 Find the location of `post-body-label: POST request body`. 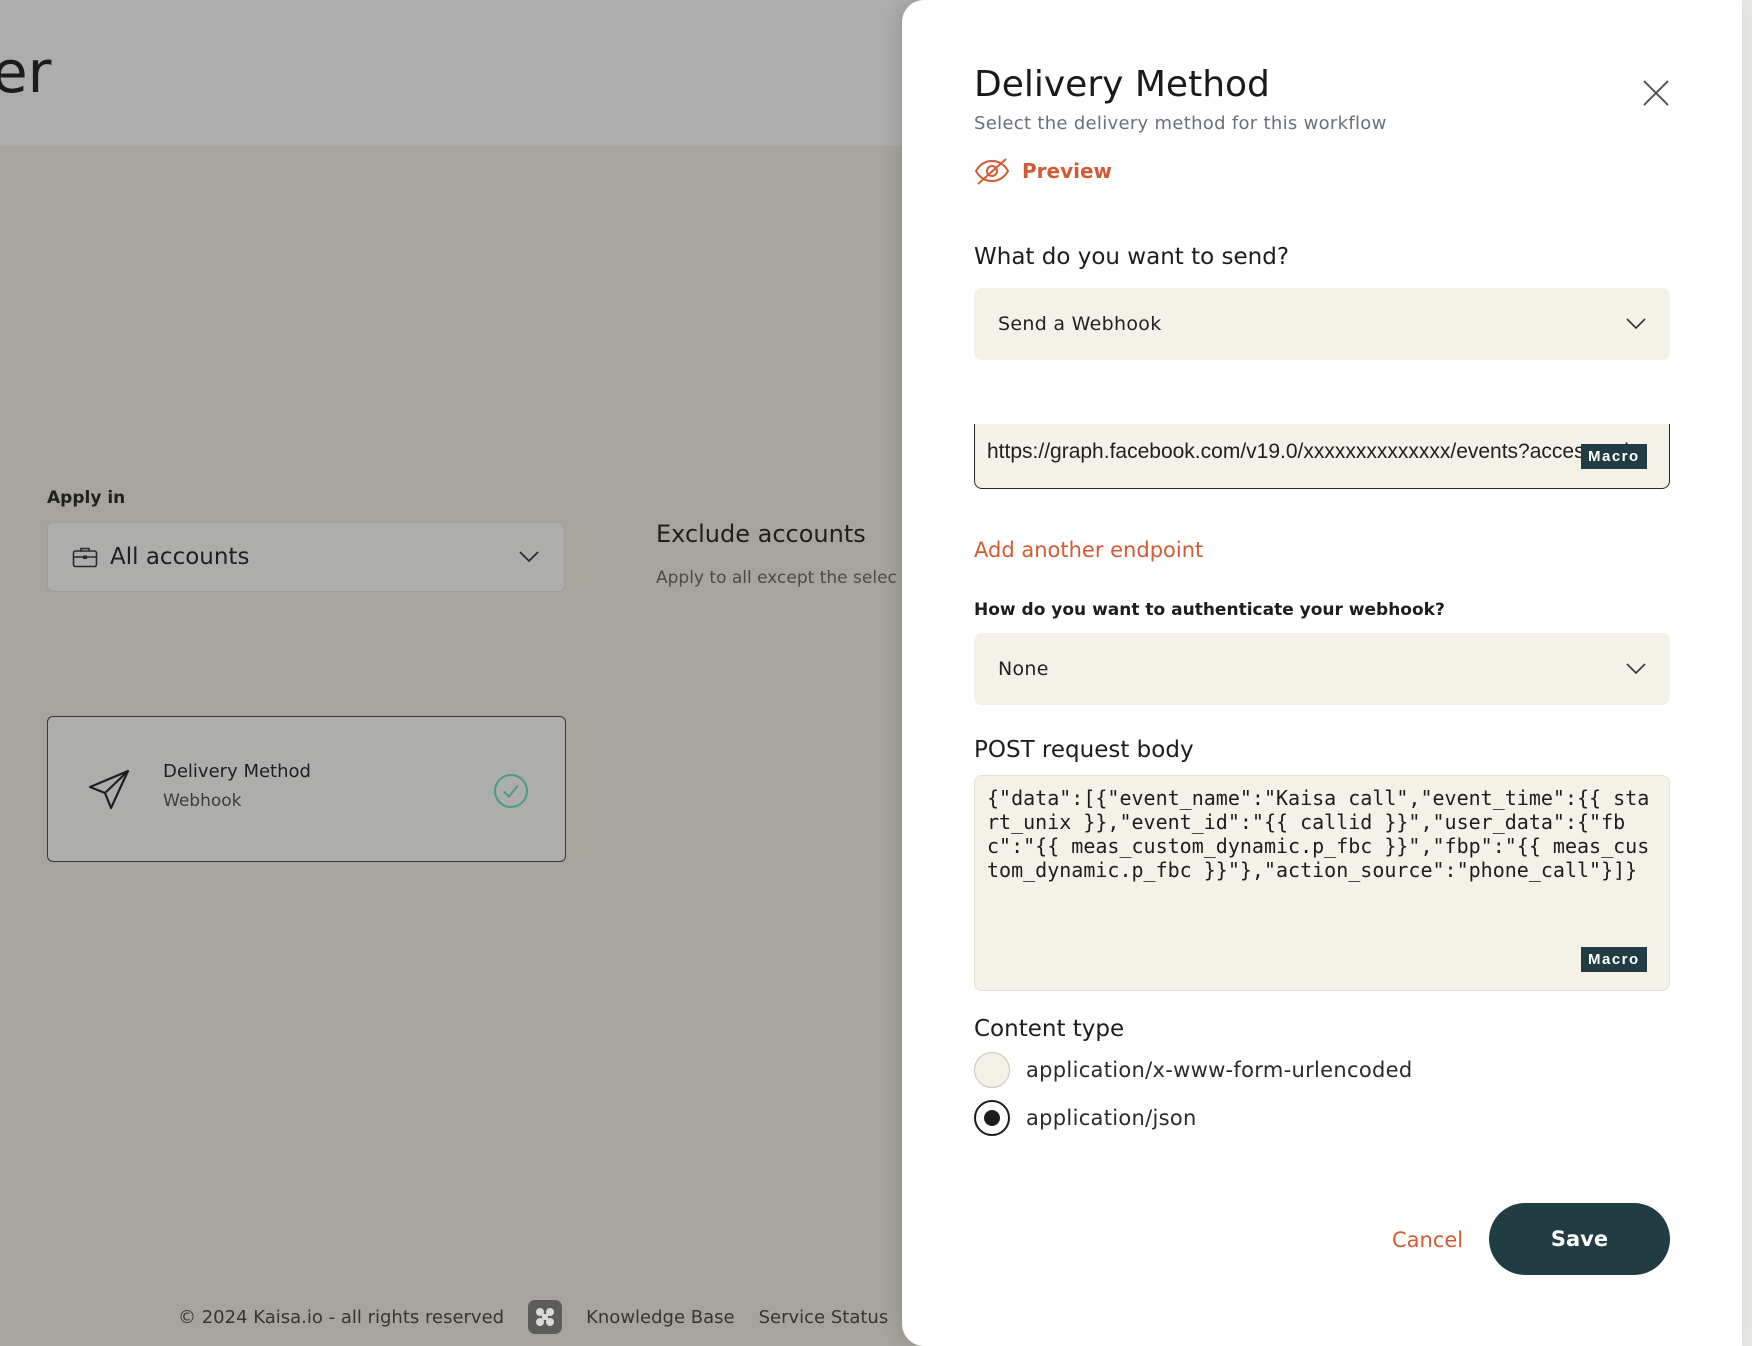

post-body-label: POST request body is located at coordinates (1084, 750).